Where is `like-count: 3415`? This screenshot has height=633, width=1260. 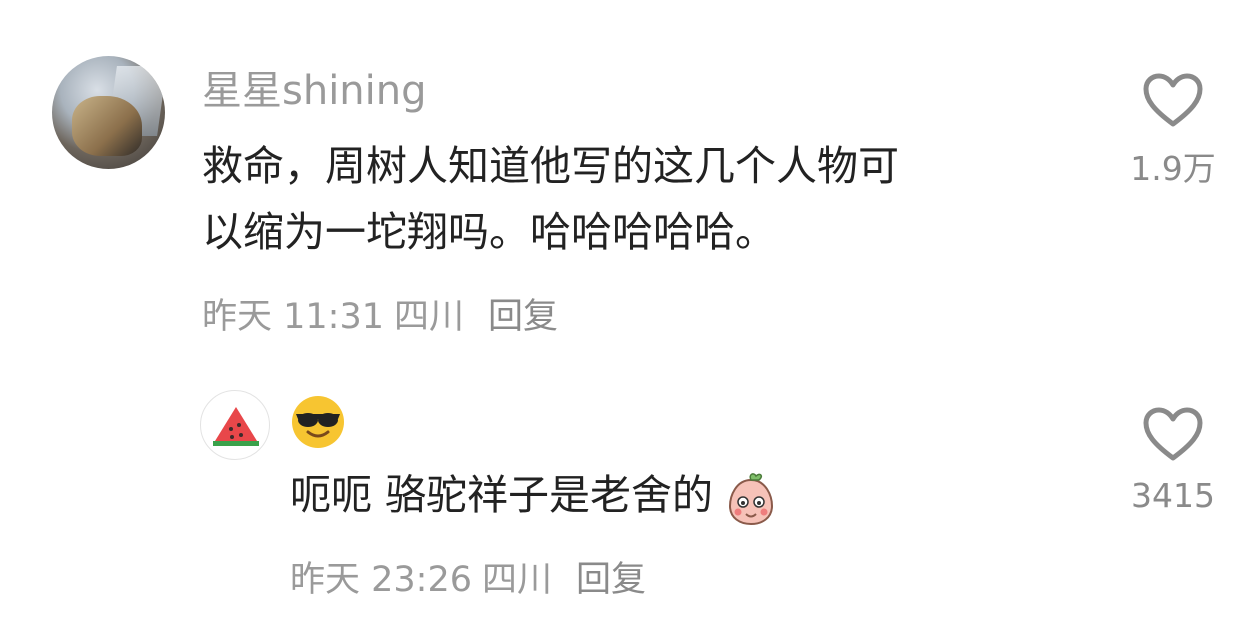 like-count: 3415 is located at coordinates (1173, 495).